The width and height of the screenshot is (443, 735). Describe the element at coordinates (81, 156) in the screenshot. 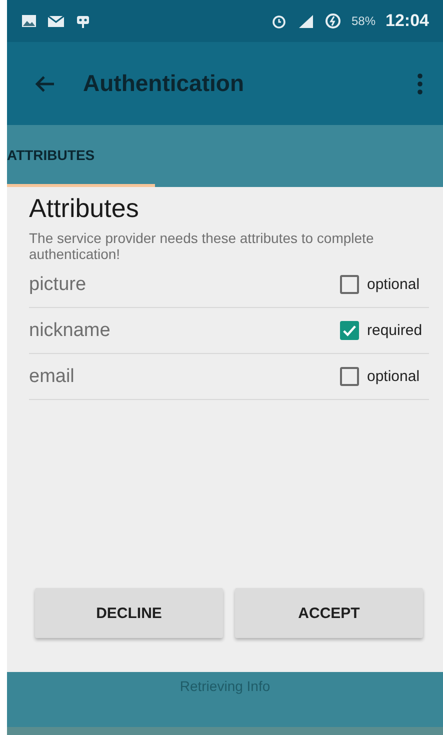

I see `tab: ATTRIBUTES` at that location.